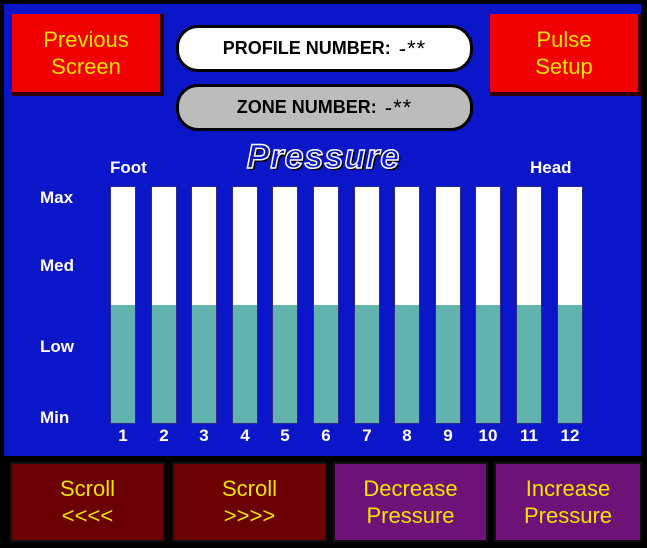 The height and width of the screenshot is (548, 647). I want to click on scroll-left-label: Scroll <<<<, so click(87, 502).